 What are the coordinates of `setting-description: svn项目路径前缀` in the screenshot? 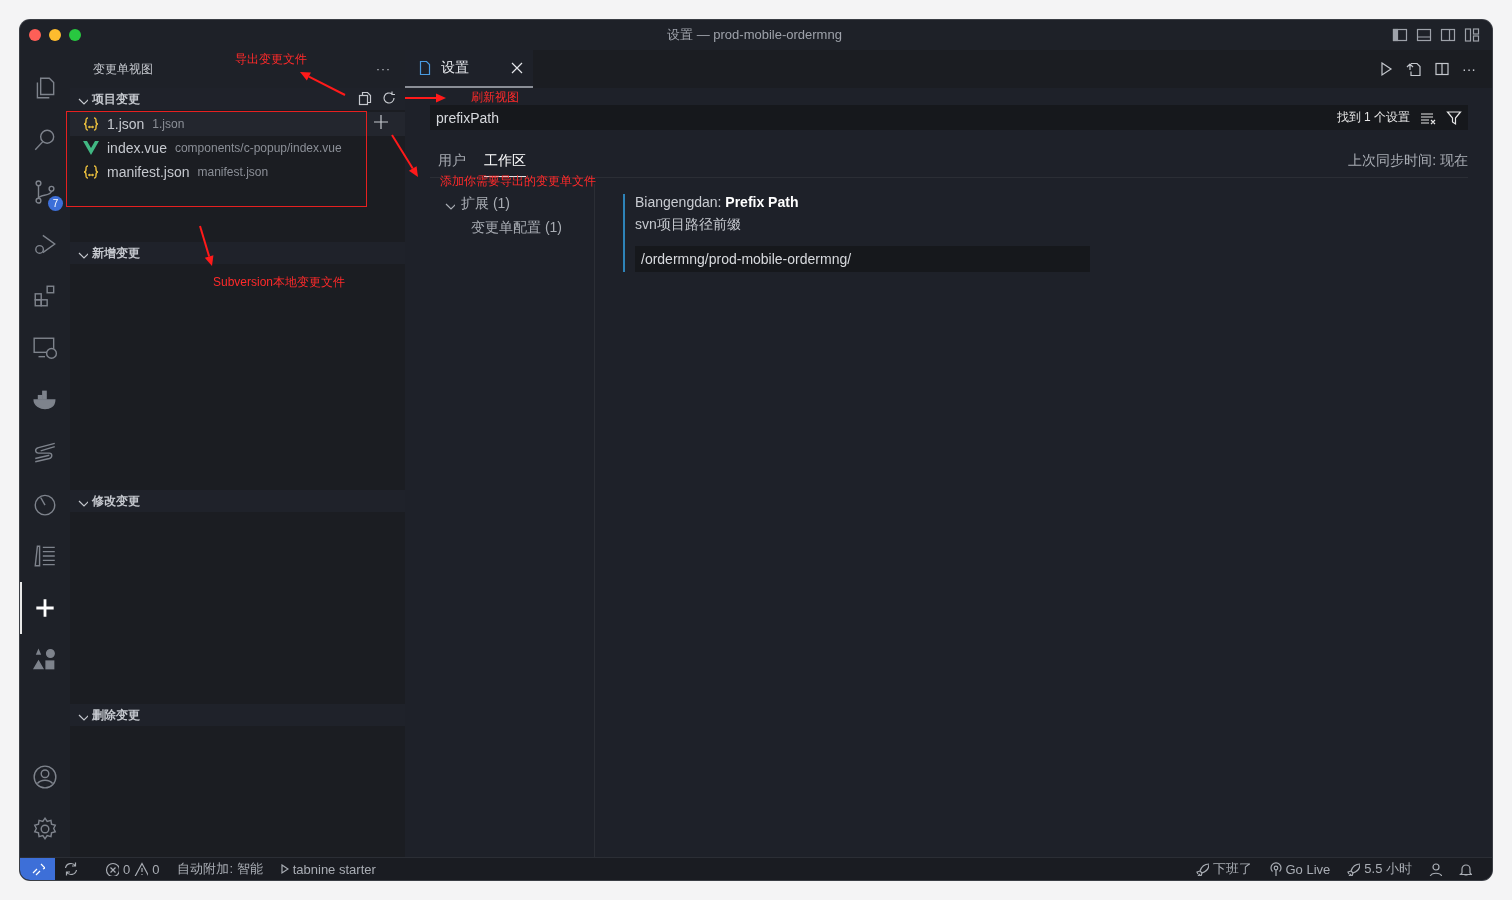 It's located at (688, 225).